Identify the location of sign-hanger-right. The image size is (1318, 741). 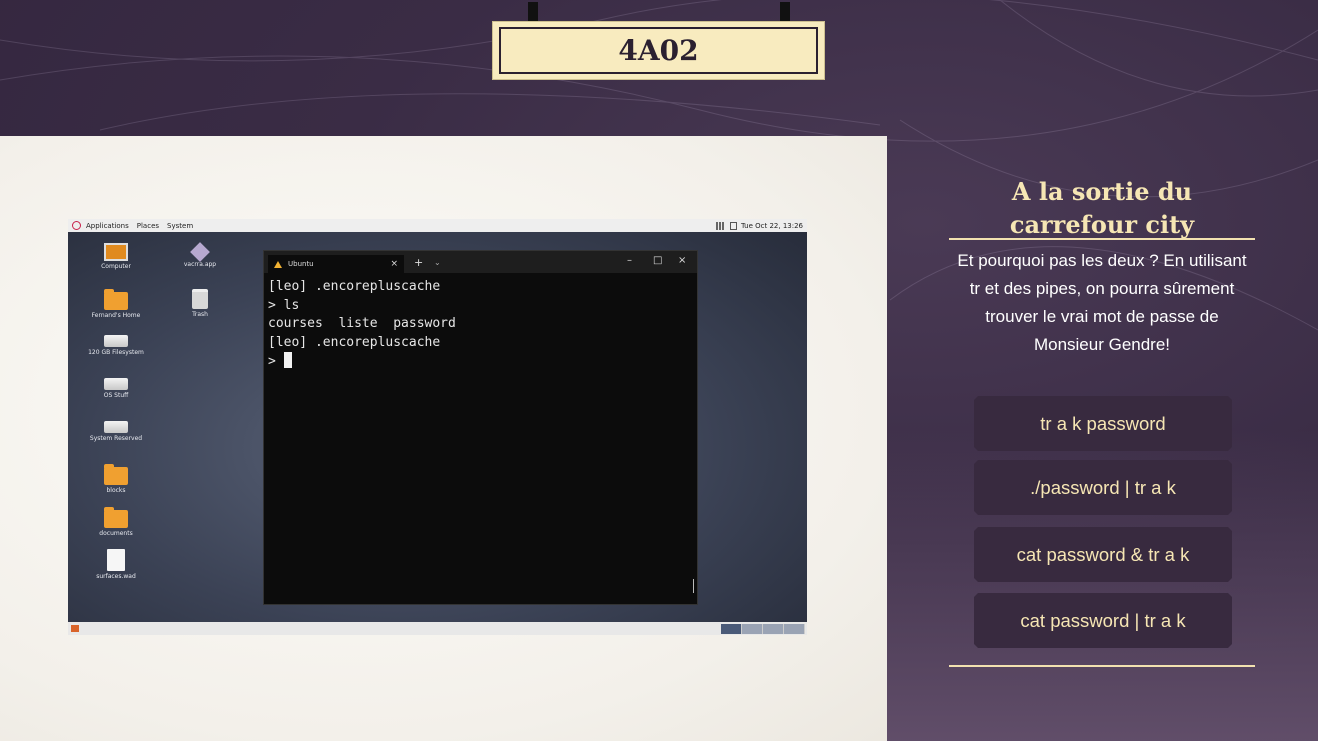
(785, 12).